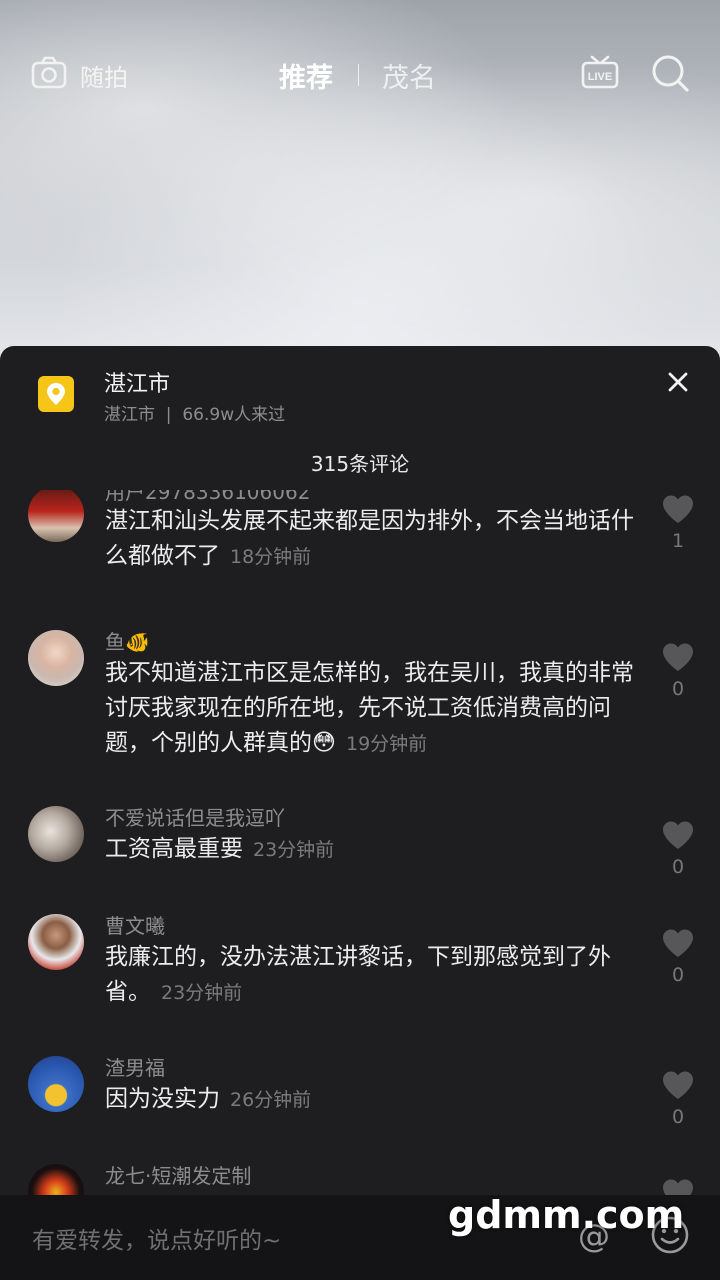 This screenshot has width=720, height=1280. What do you see at coordinates (600, 77) in the screenshot?
I see `svg-text: LIVE` at bounding box center [600, 77].